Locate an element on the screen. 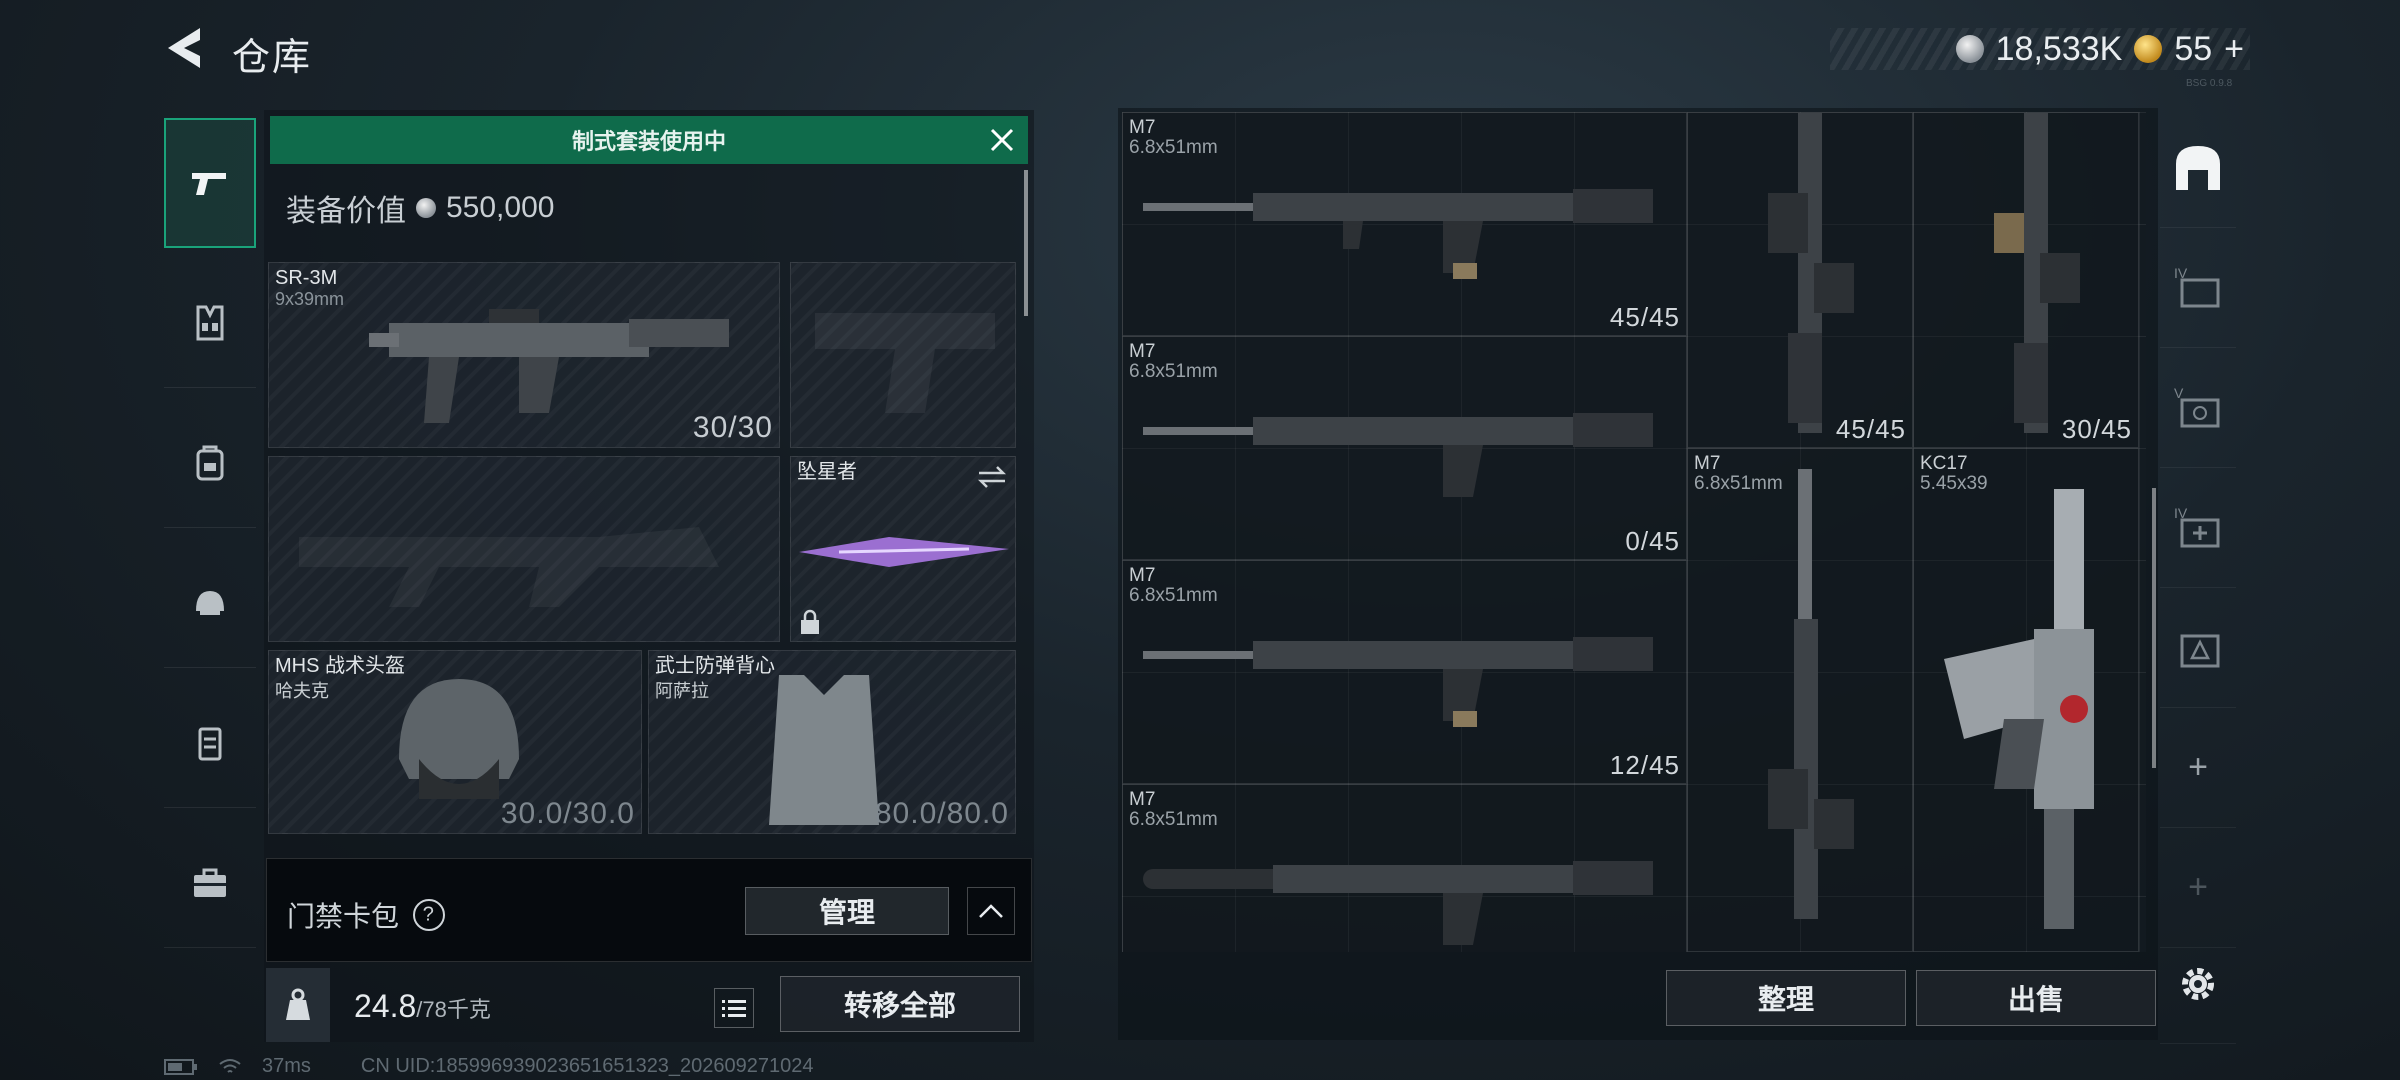 This screenshot has width=2400, height=1080. close-icon is located at coordinates (1002, 140).